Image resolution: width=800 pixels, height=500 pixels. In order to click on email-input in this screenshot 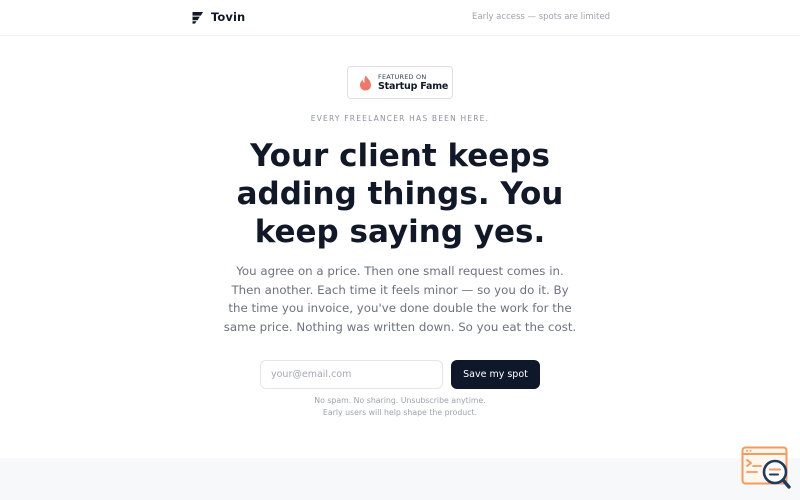, I will do `click(351, 374)`.